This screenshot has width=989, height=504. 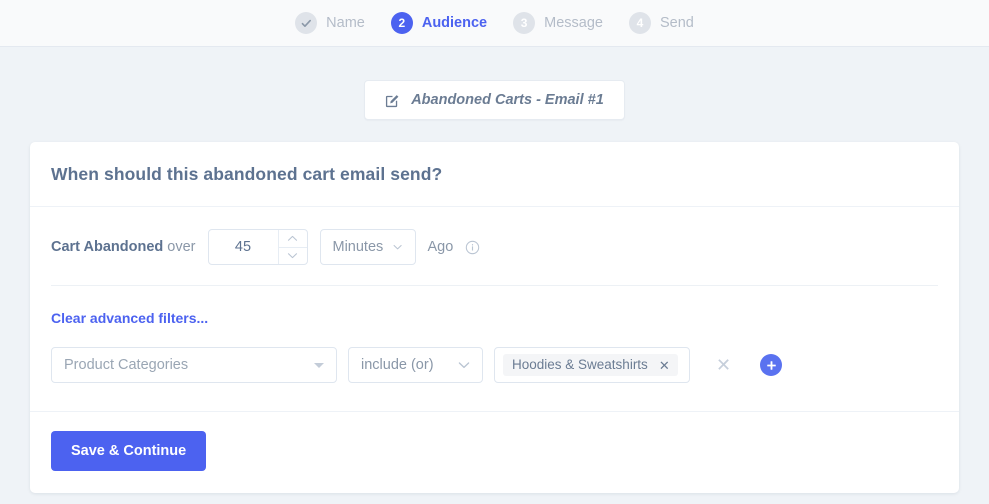 I want to click on timing-suffix: Ago, so click(x=440, y=247).